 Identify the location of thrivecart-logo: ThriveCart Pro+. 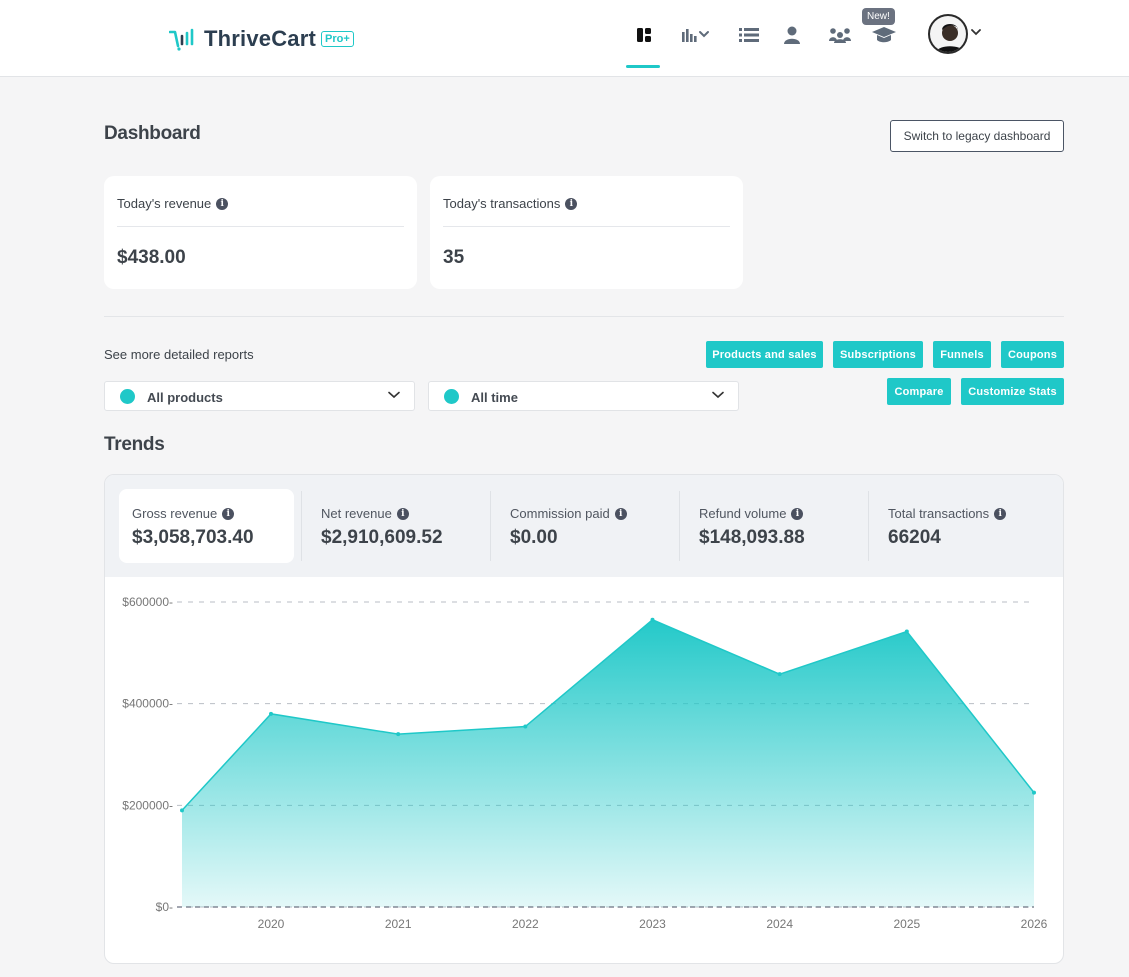
(261, 39).